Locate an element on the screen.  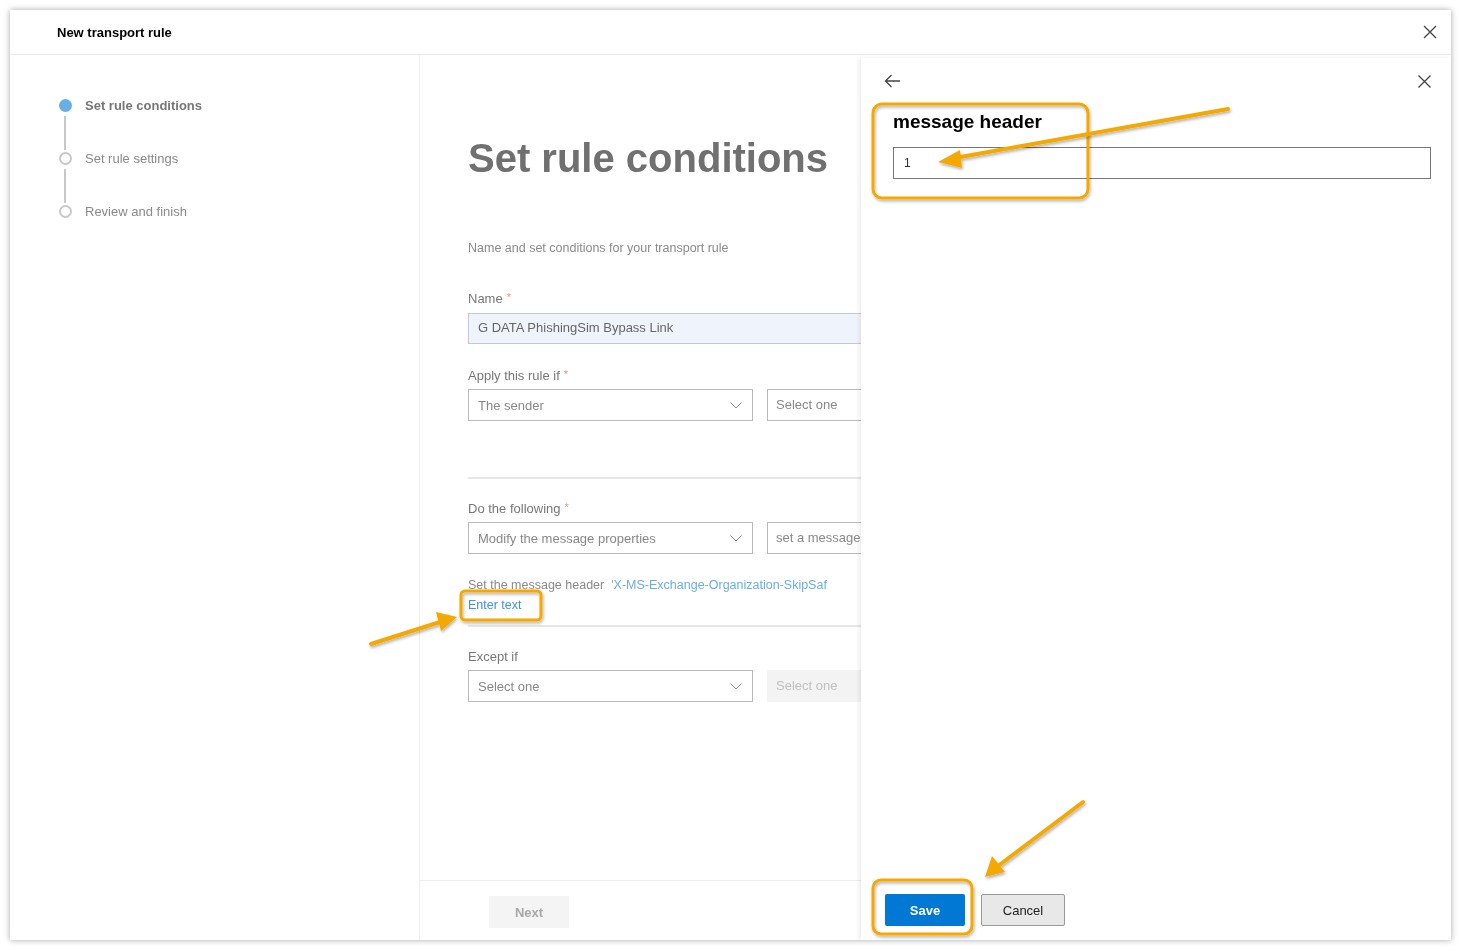
step-label: Set rule conditions is located at coordinates (143, 125).